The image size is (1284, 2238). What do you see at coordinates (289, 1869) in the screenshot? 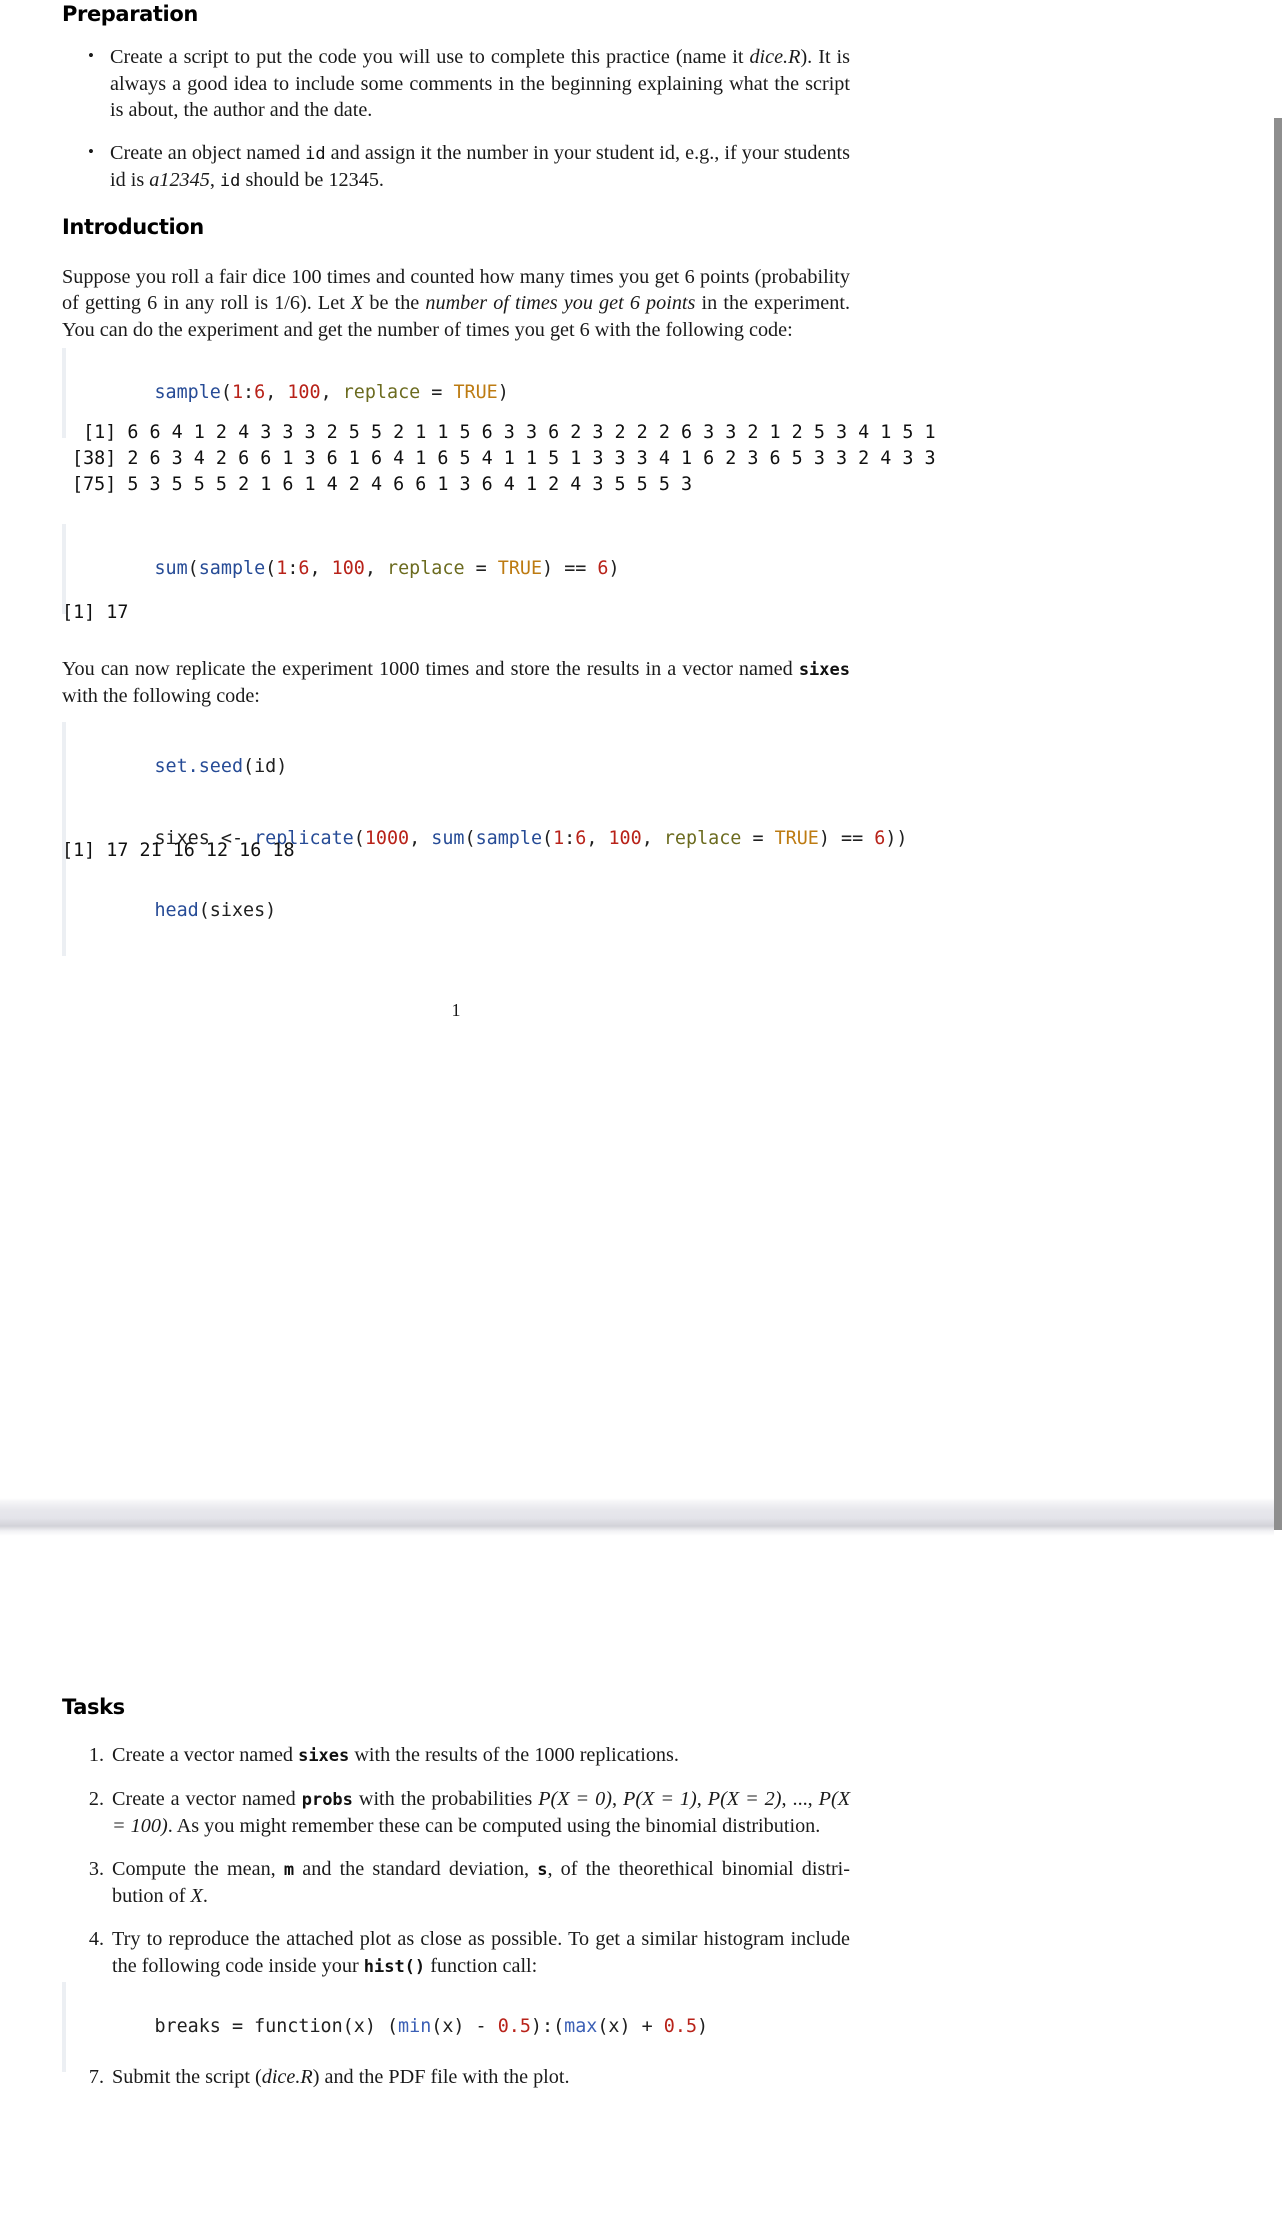
I see `inline-code: m` at bounding box center [289, 1869].